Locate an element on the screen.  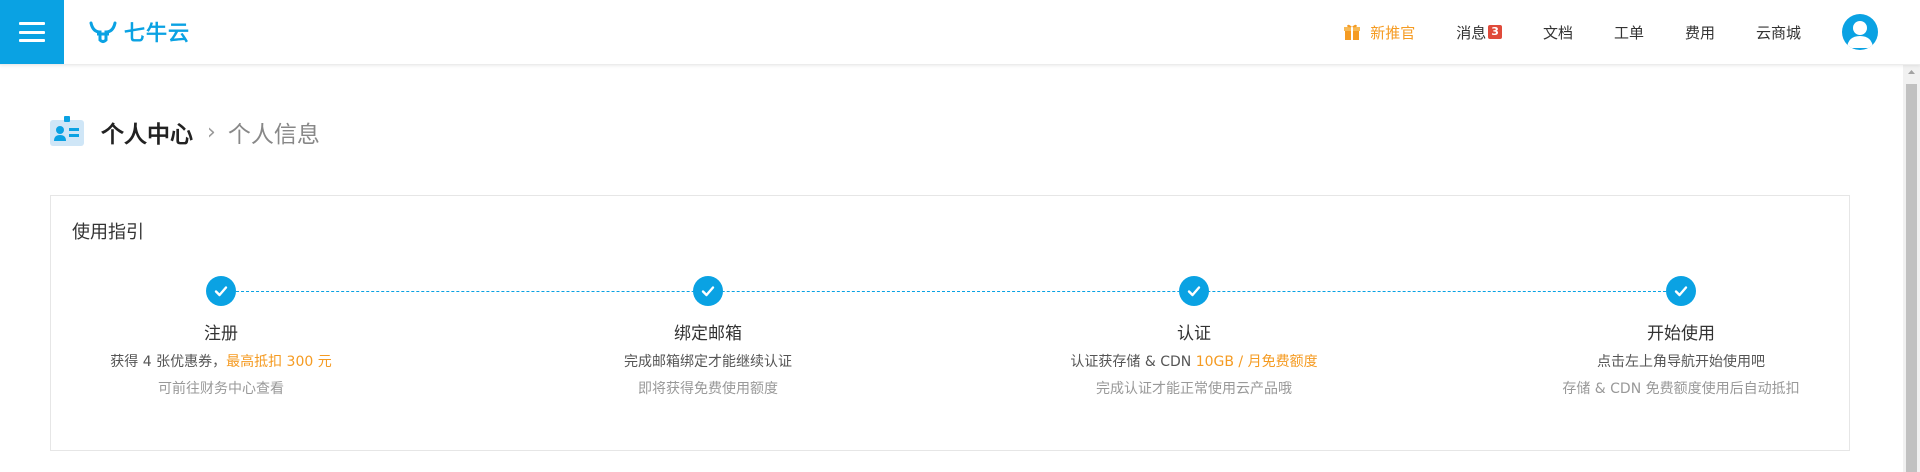
scroll-up-arrow-icon is located at coordinates (1911, 72).